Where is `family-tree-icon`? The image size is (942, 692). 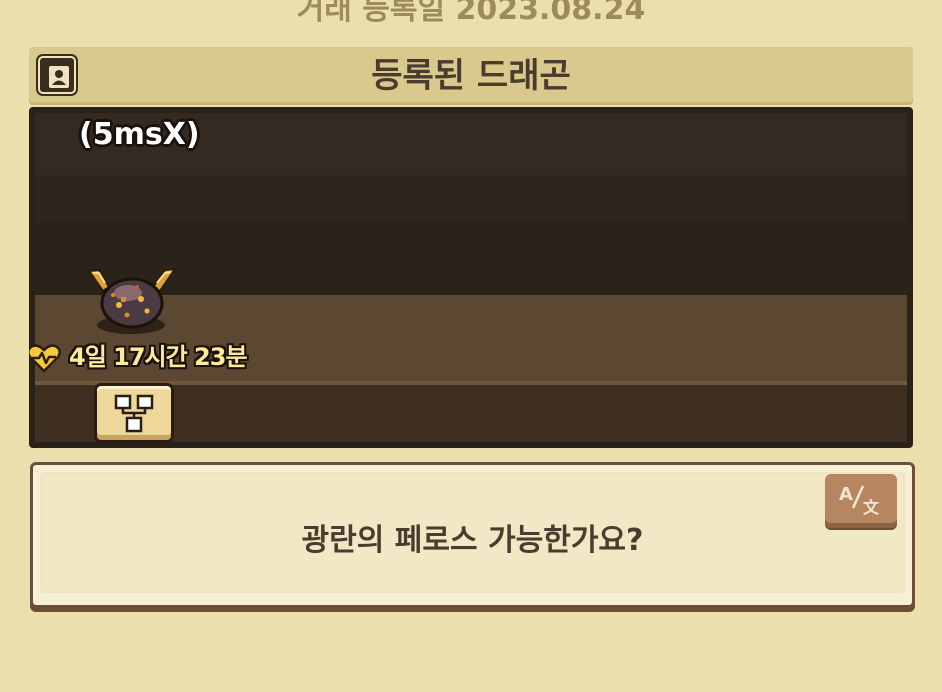
family-tree-icon is located at coordinates (134, 413).